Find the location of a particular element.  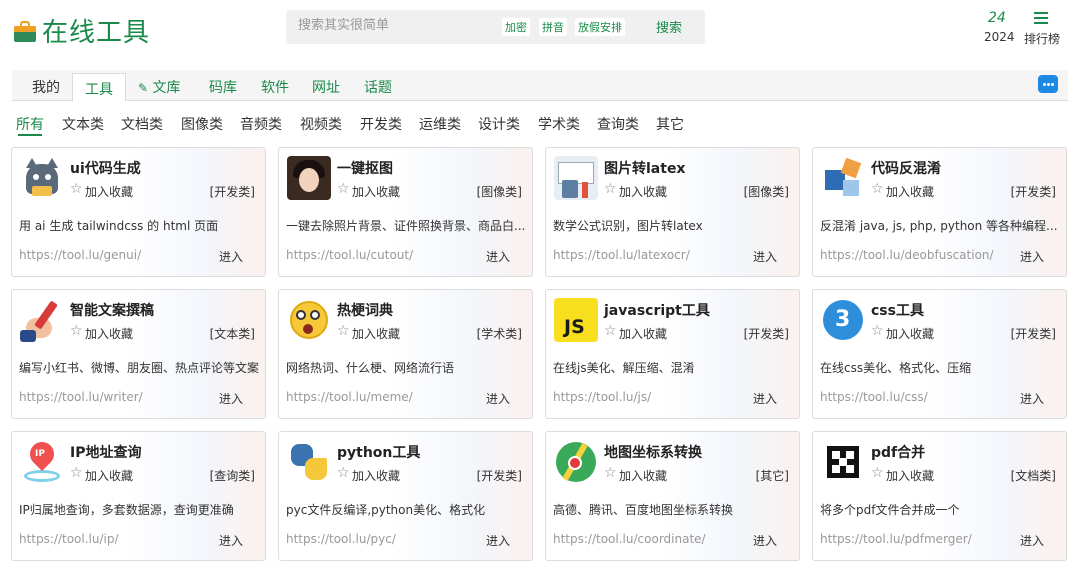

card-url: https://tool.lu/pdfmerger/ is located at coordinates (896, 539).